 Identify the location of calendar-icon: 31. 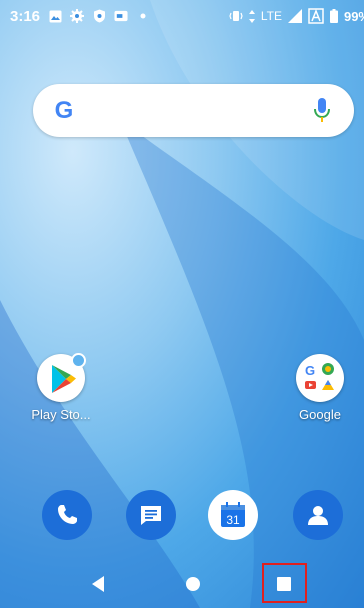
(233, 514).